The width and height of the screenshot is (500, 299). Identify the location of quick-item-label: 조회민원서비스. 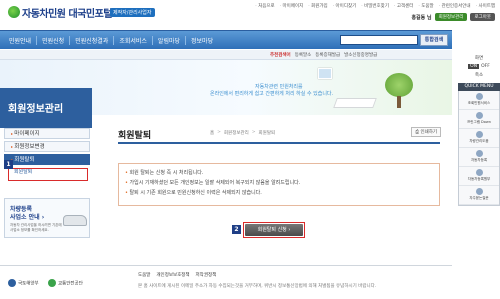
(479, 103).